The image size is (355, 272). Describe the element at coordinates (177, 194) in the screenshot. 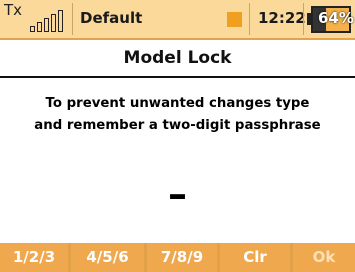

I see `passphrase-field: –` at that location.